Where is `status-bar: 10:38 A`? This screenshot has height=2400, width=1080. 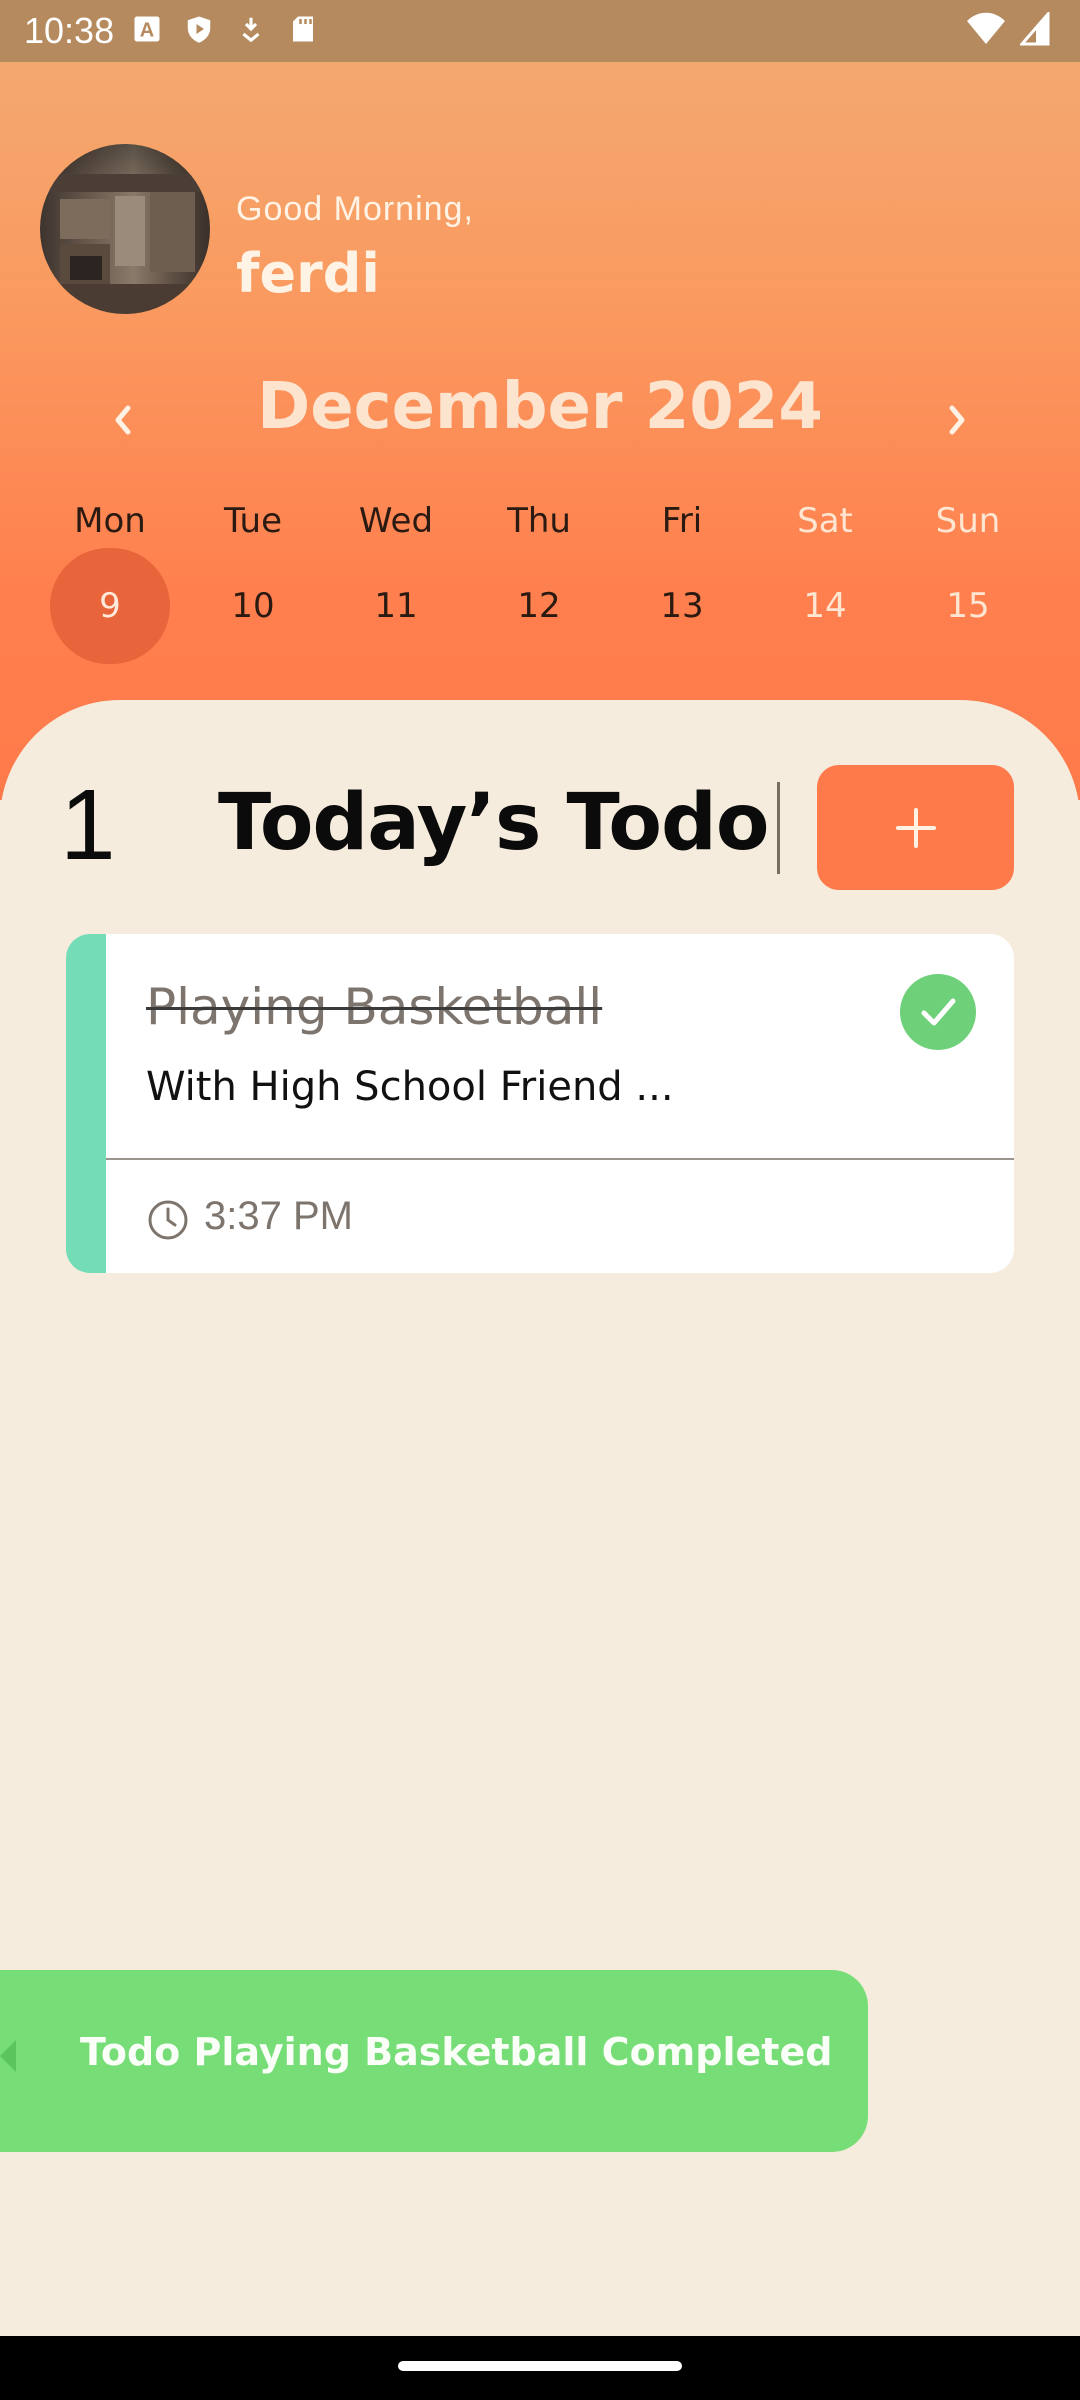
status-bar: 10:38 A is located at coordinates (540, 31).